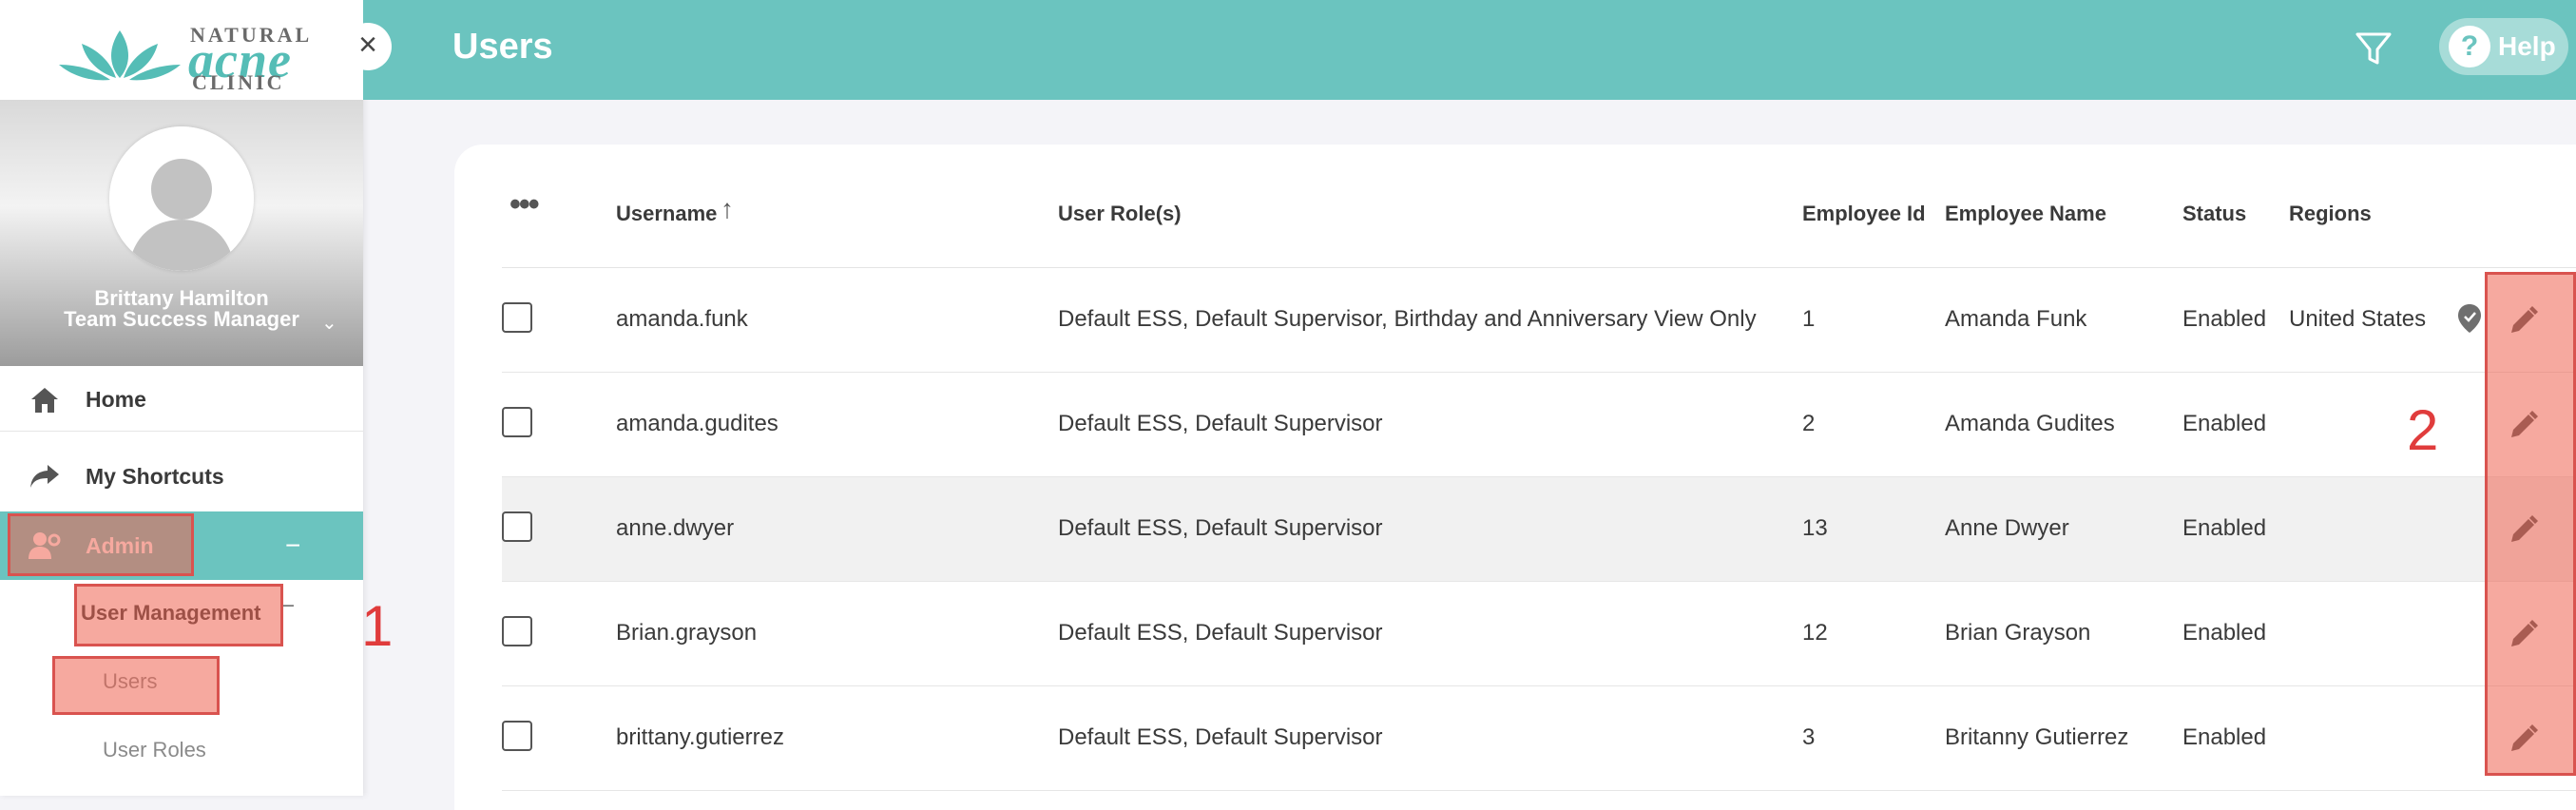 This screenshot has width=2576, height=810. I want to click on sidebar-subitem-user-management: User Management, so click(171, 613).